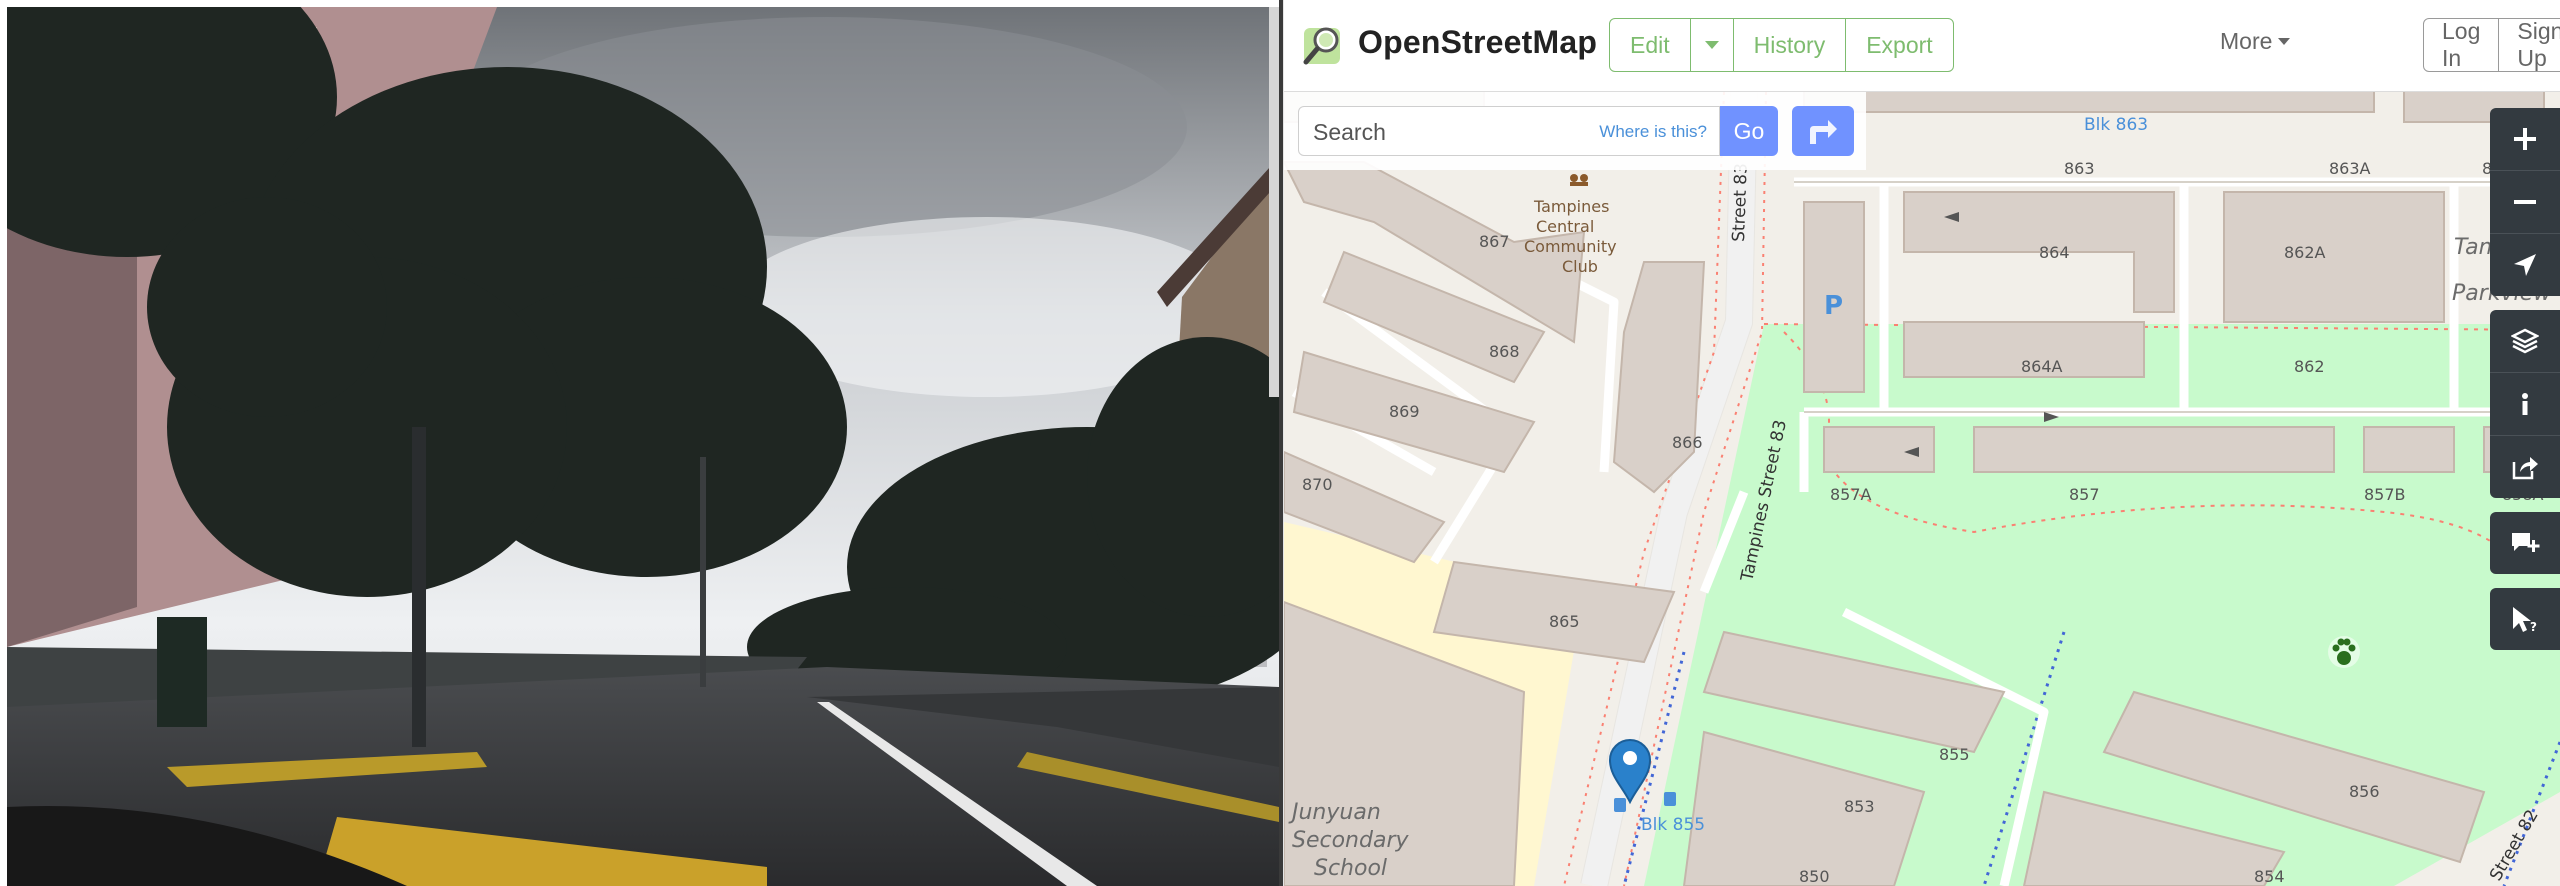  Describe the element at coordinates (2116, 125) in the screenshot. I see `label-blk-863-top: Blk 863` at that location.